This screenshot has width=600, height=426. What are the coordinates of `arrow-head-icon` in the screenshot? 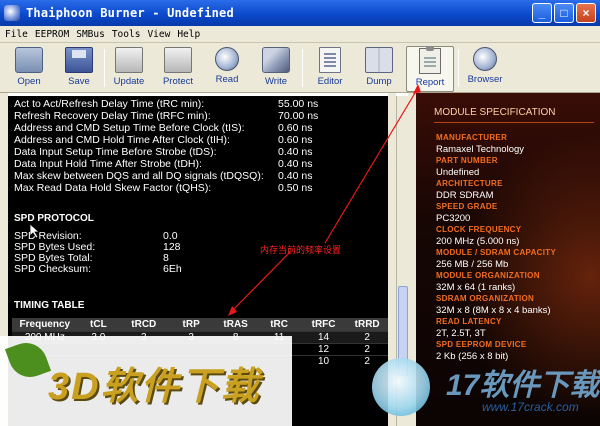 It's located at (417, 89).